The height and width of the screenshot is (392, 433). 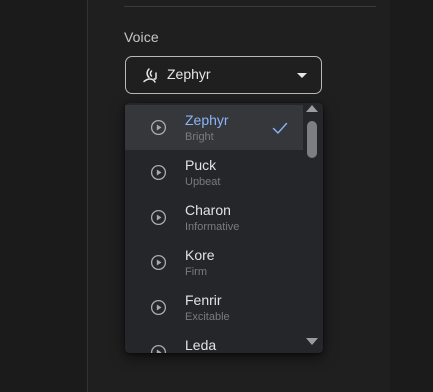 I want to click on voice-option-name: Fenrir, so click(x=203, y=300).